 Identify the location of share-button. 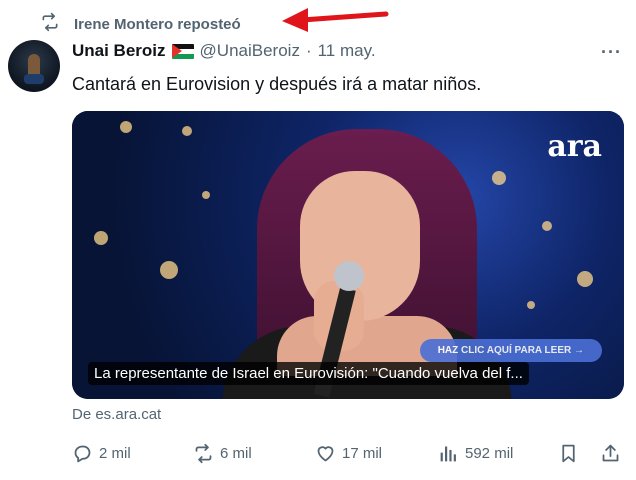
(610, 453).